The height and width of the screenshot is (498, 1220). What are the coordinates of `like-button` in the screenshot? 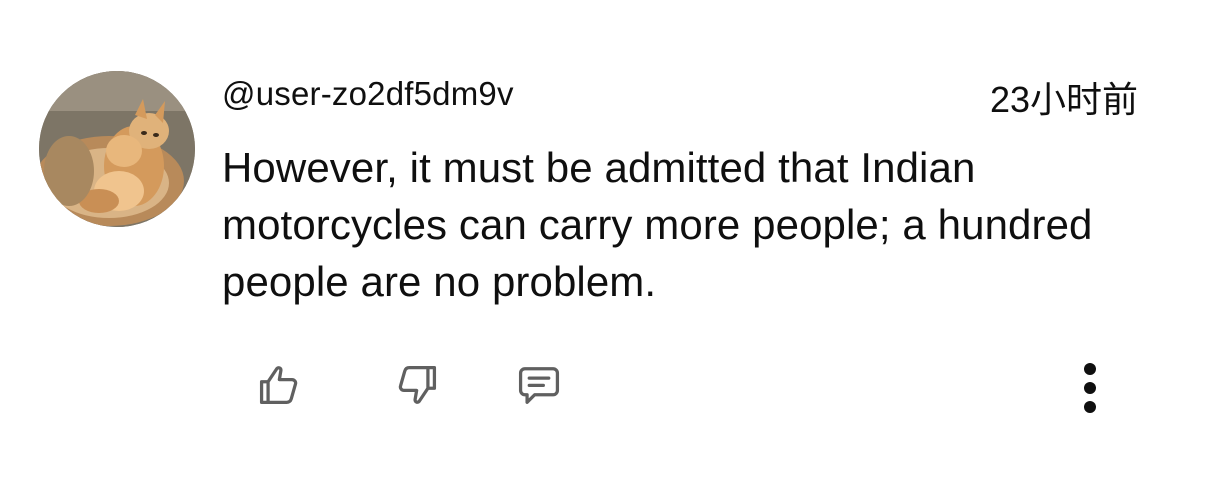 It's located at (280, 385).